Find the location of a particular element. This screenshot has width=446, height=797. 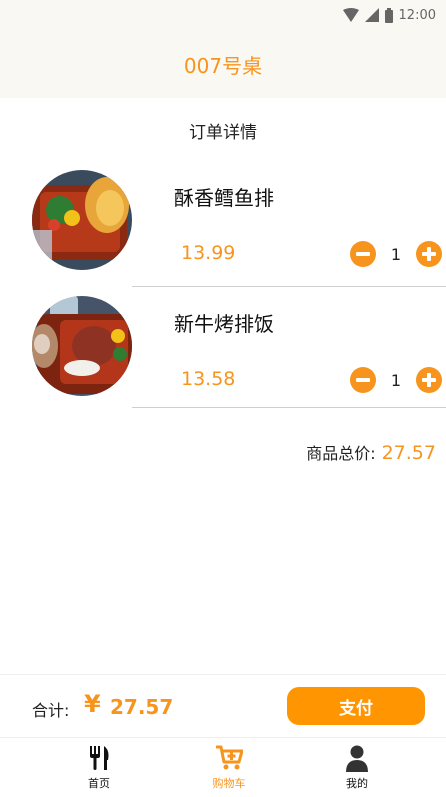

status-time: 12:00 is located at coordinates (417, 15).